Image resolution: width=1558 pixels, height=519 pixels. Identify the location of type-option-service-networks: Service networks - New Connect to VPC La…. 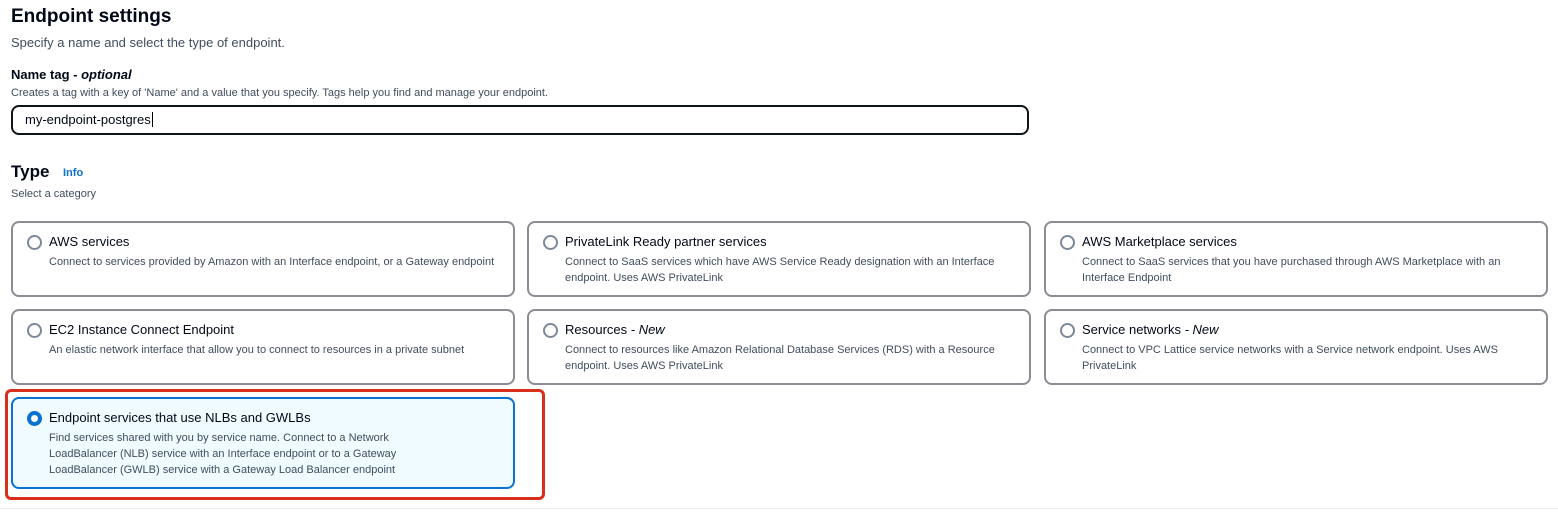
(1296, 347).